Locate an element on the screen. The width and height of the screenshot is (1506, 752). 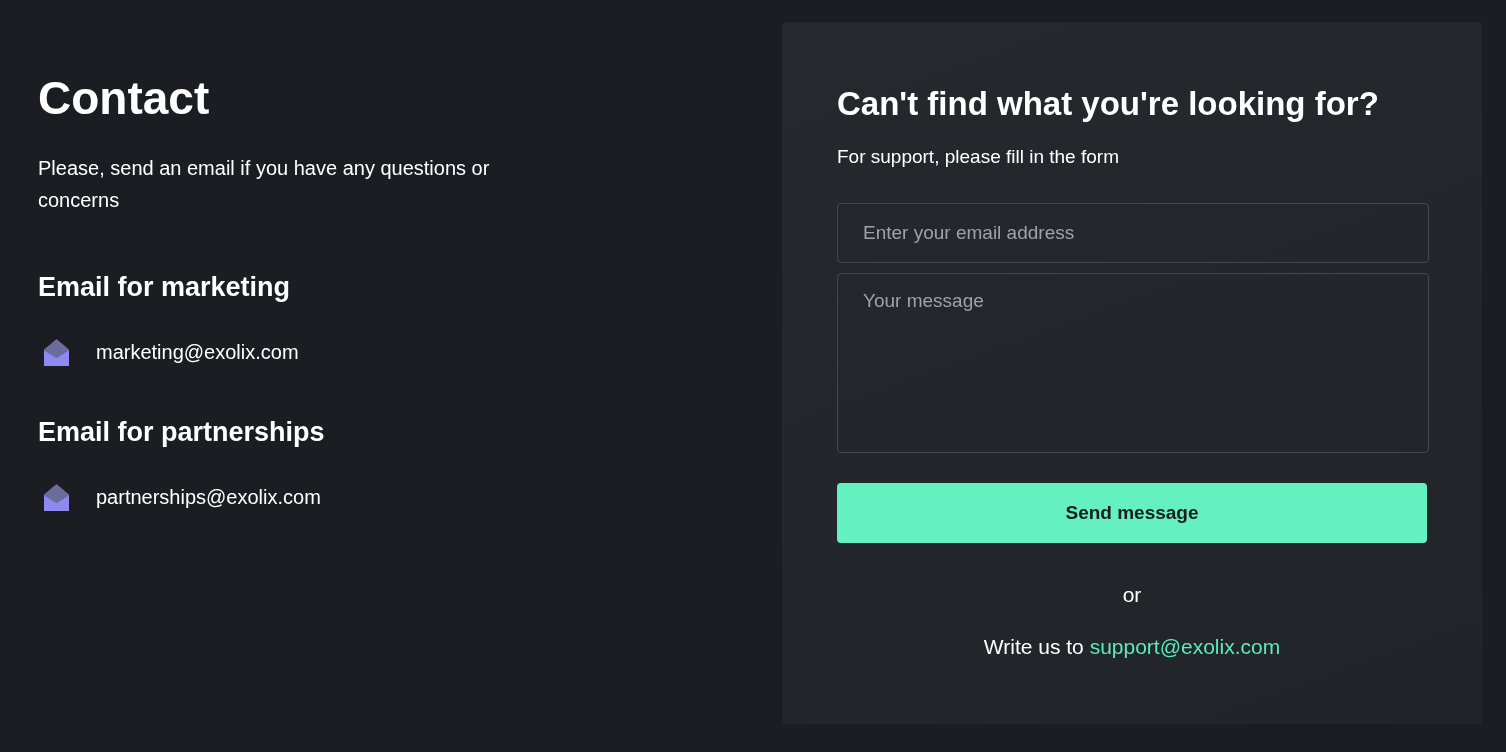
form-title: Can't find what you're looking for? is located at coordinates (1108, 104).